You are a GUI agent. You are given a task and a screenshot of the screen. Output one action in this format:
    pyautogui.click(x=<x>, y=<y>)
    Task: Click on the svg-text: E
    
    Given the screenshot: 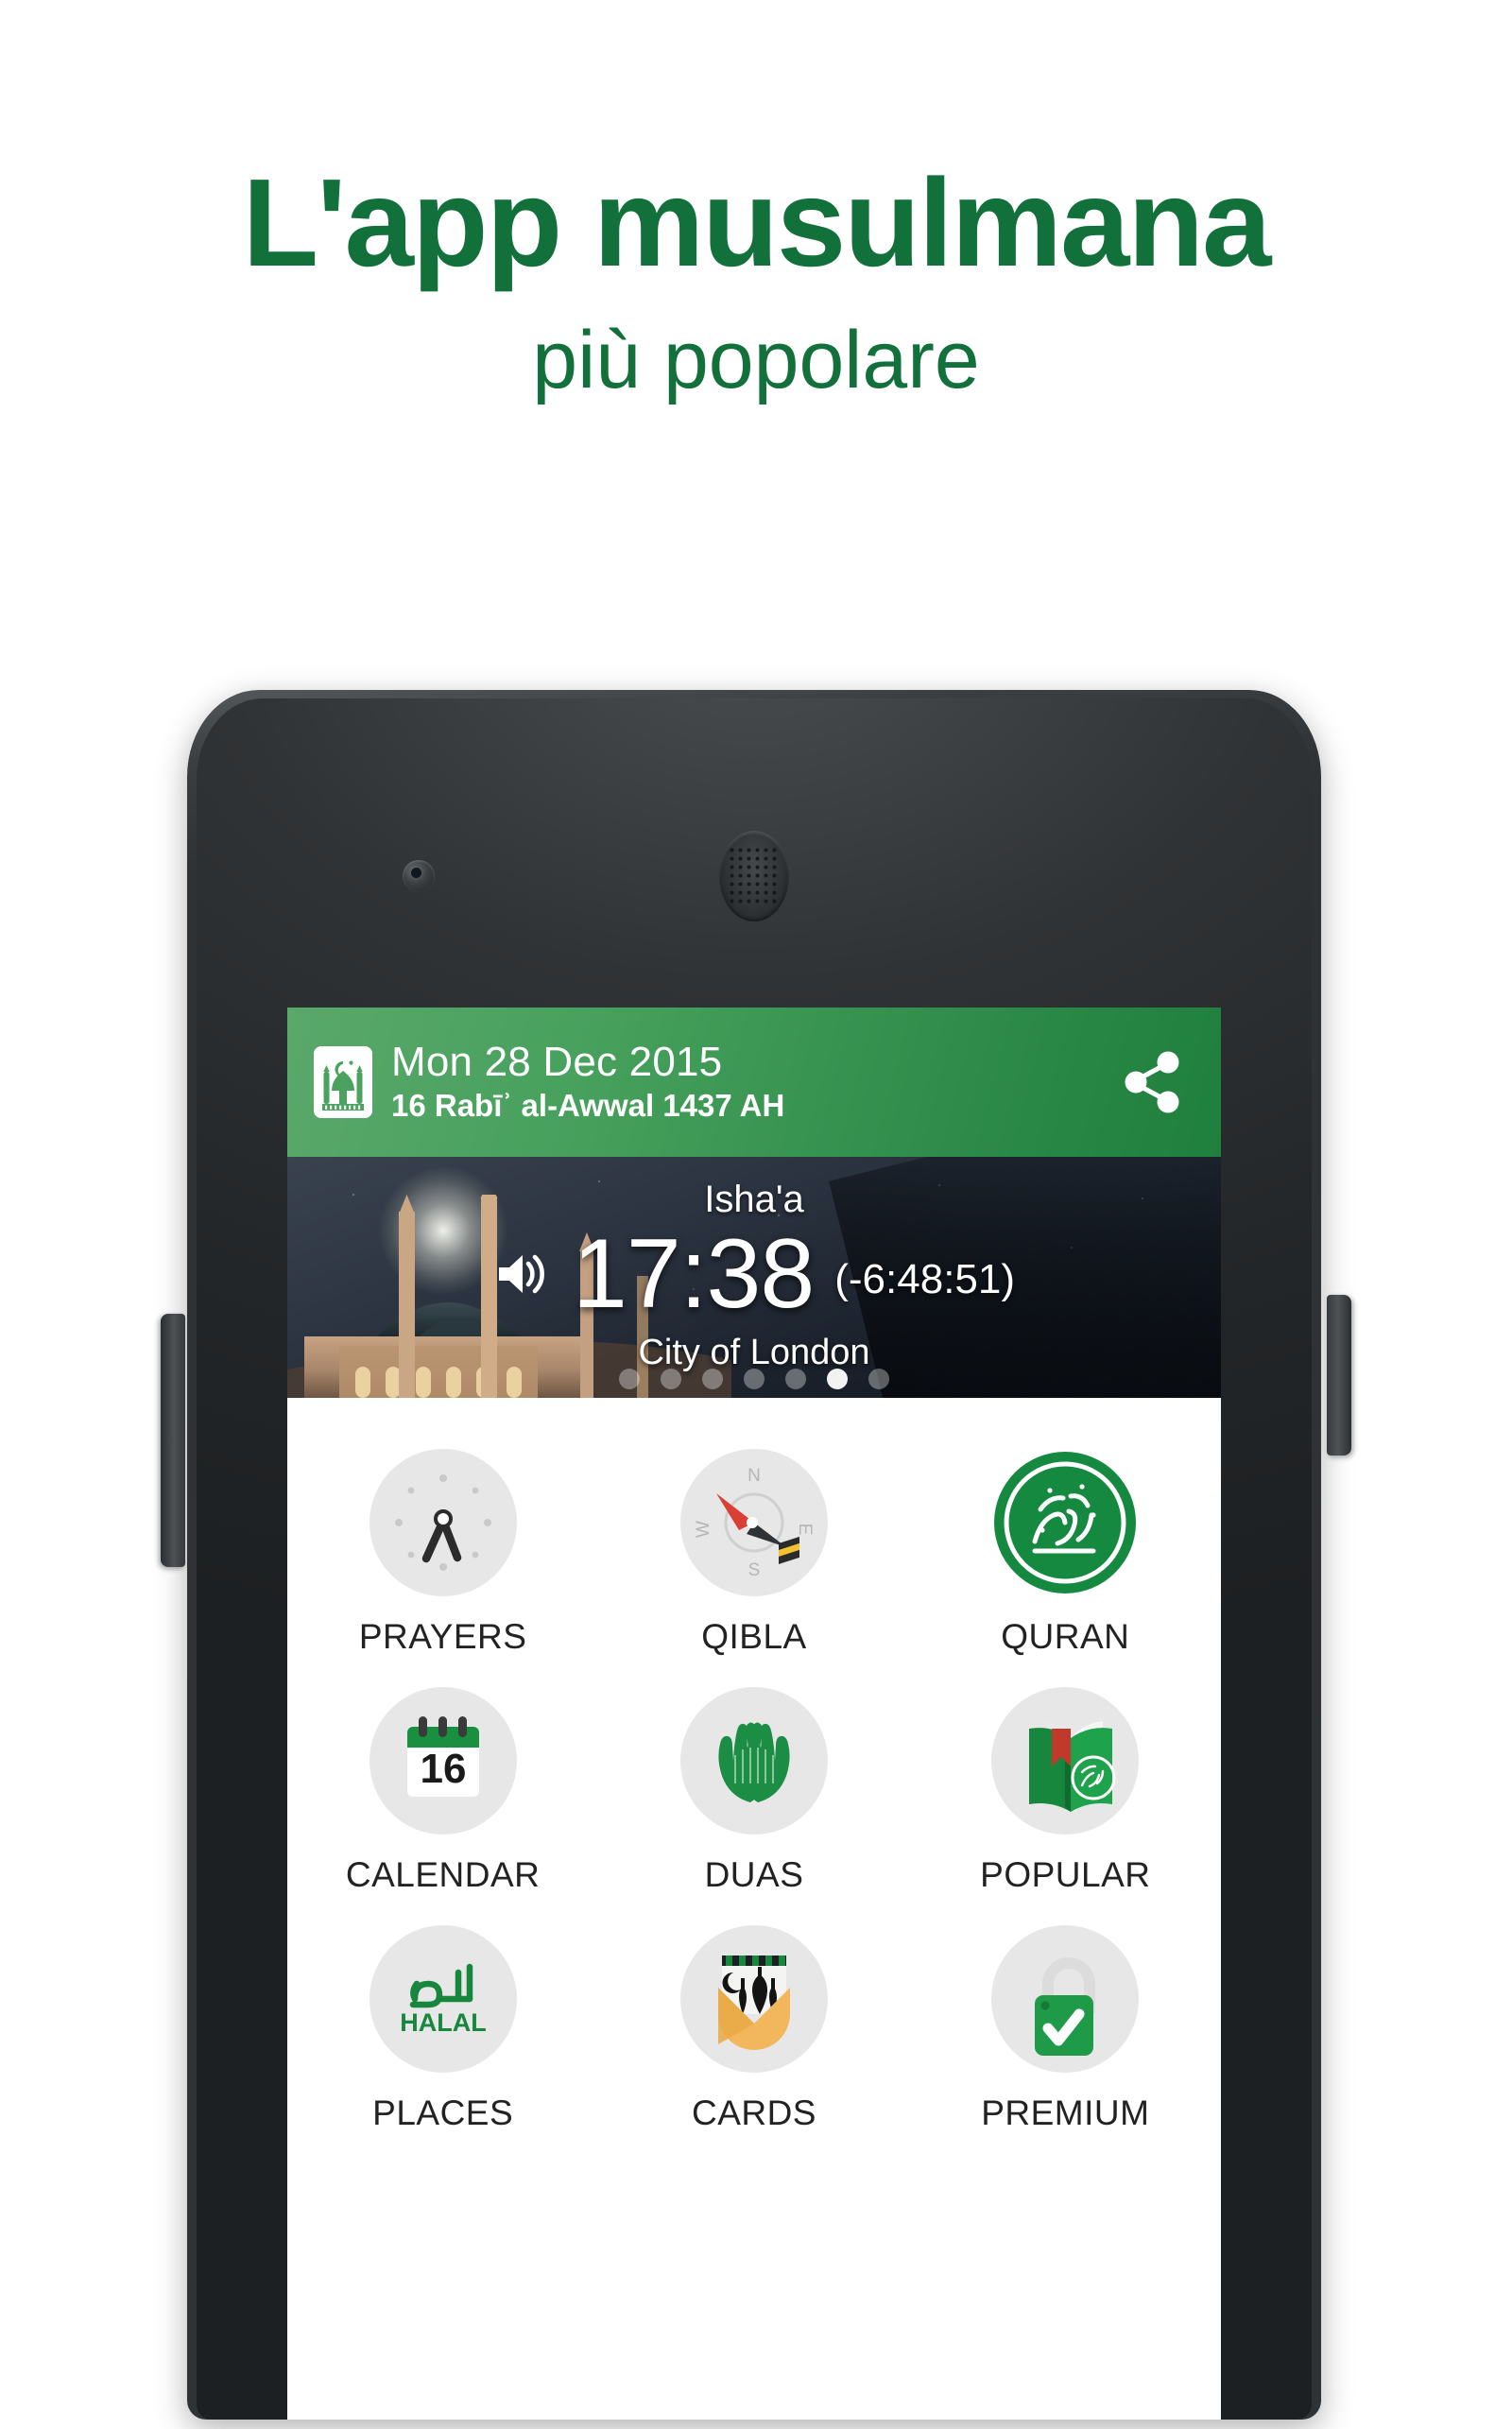 What is the action you would take?
    pyautogui.click(x=805, y=1530)
    